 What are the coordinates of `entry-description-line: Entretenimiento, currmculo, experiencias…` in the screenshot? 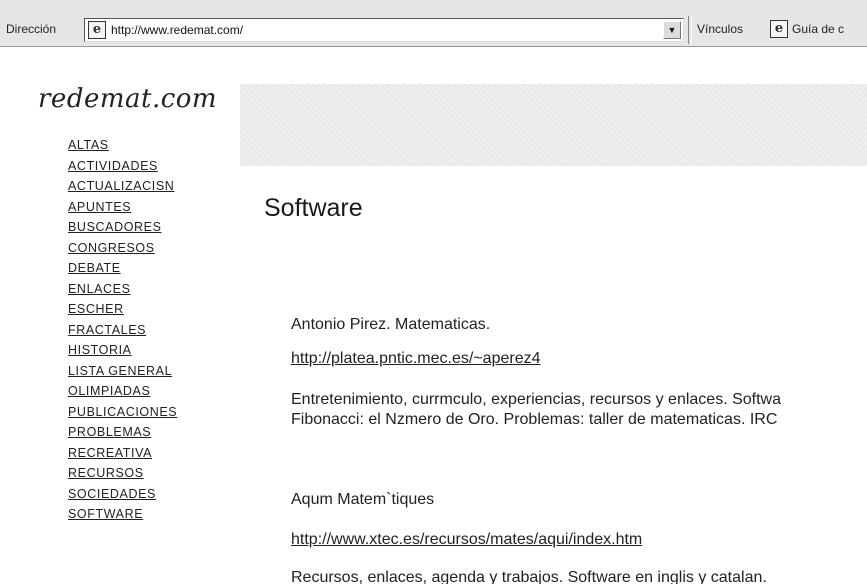 It's located at (536, 399).